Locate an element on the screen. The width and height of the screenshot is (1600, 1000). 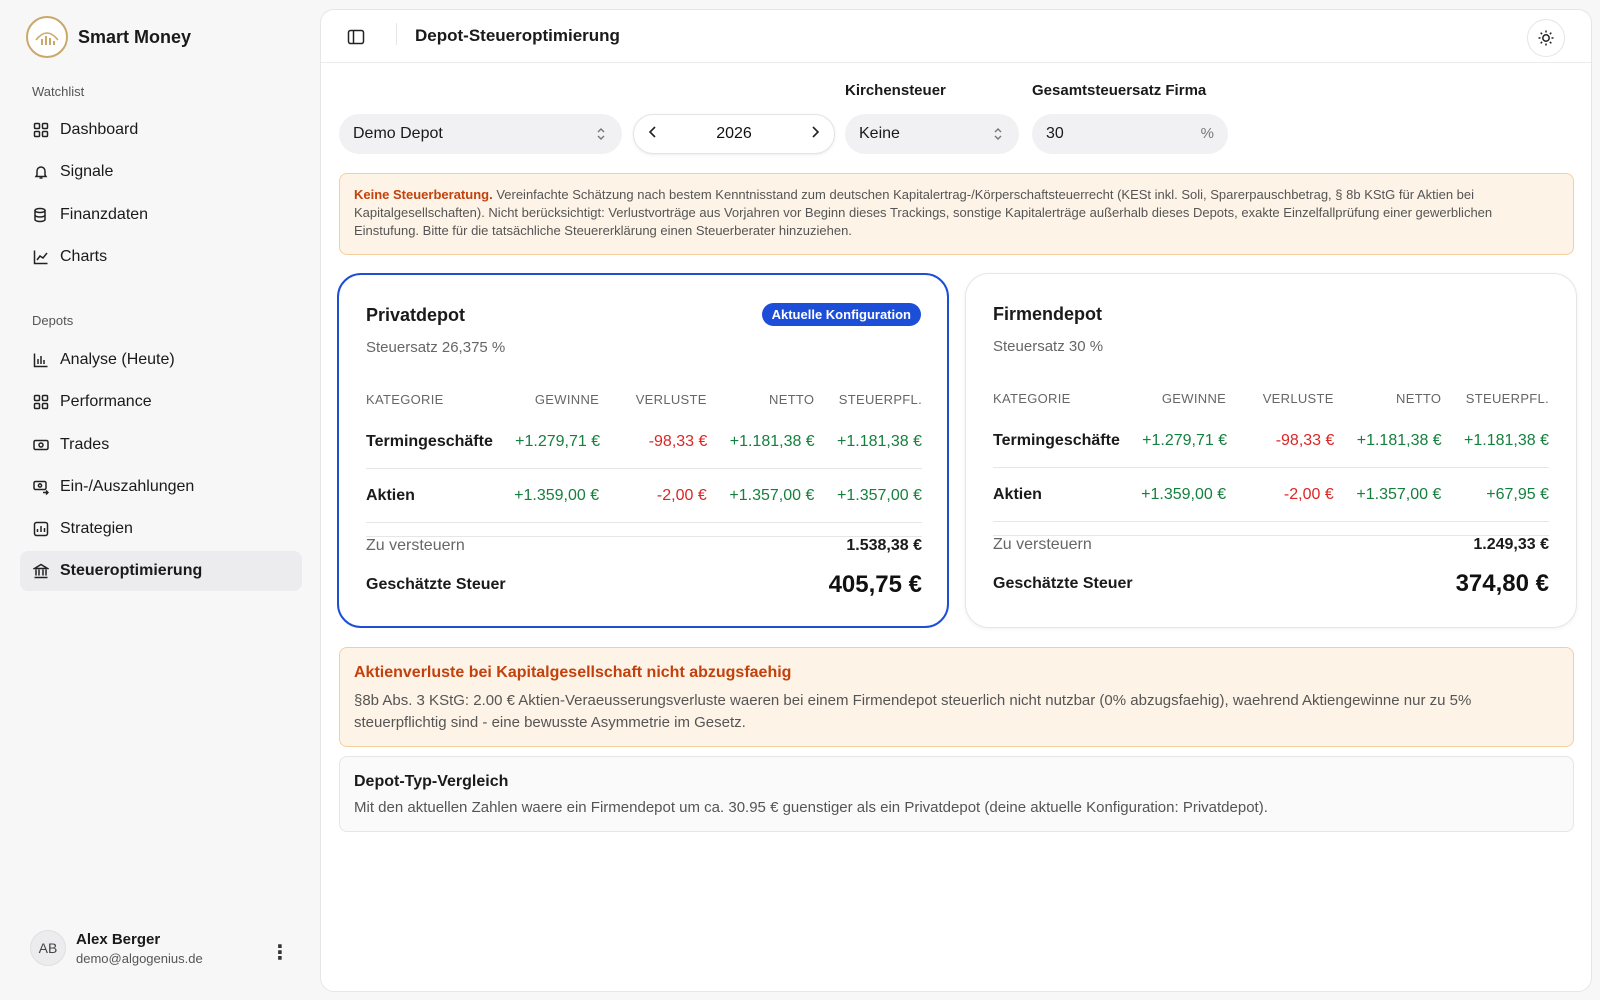
depot-select: Demo Depot is located at coordinates (480, 134).